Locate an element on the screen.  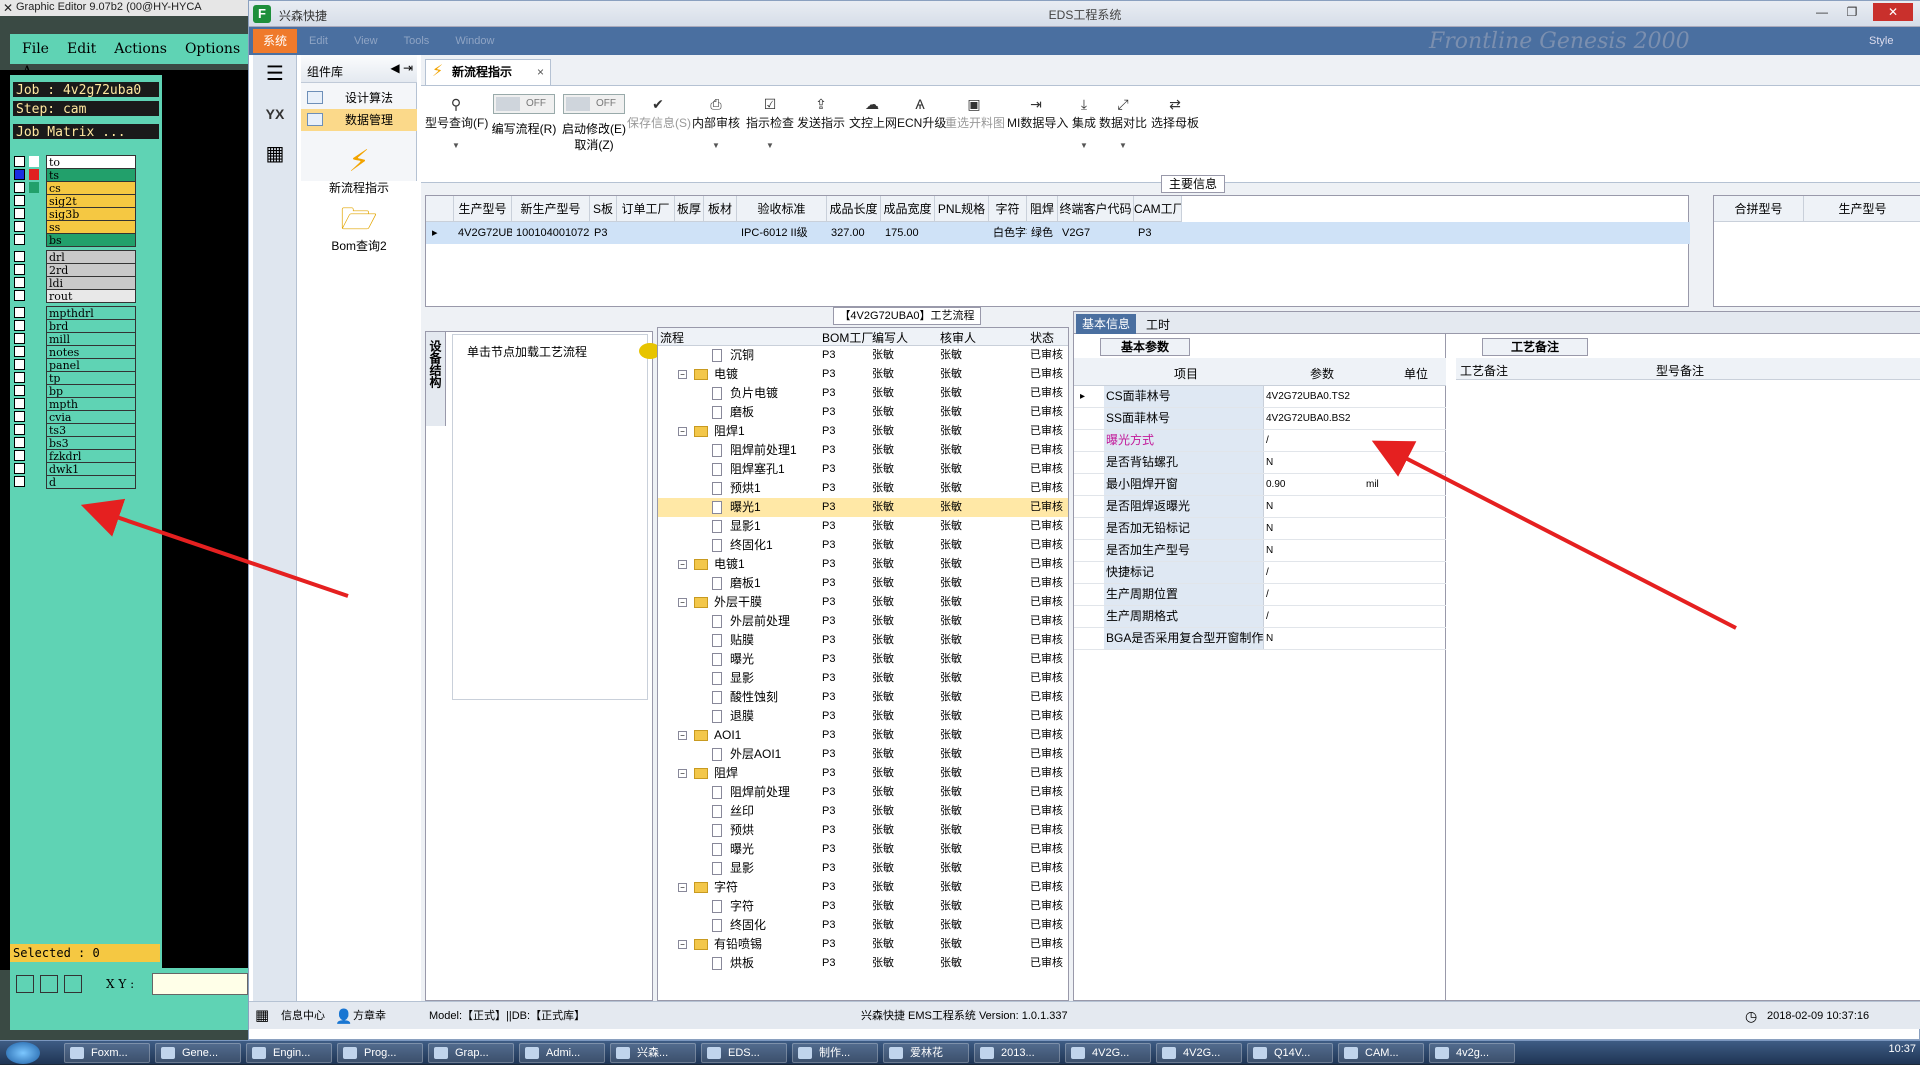
toolbar-button: ⇪ 发送指示 is located at coordinates (821, 135).